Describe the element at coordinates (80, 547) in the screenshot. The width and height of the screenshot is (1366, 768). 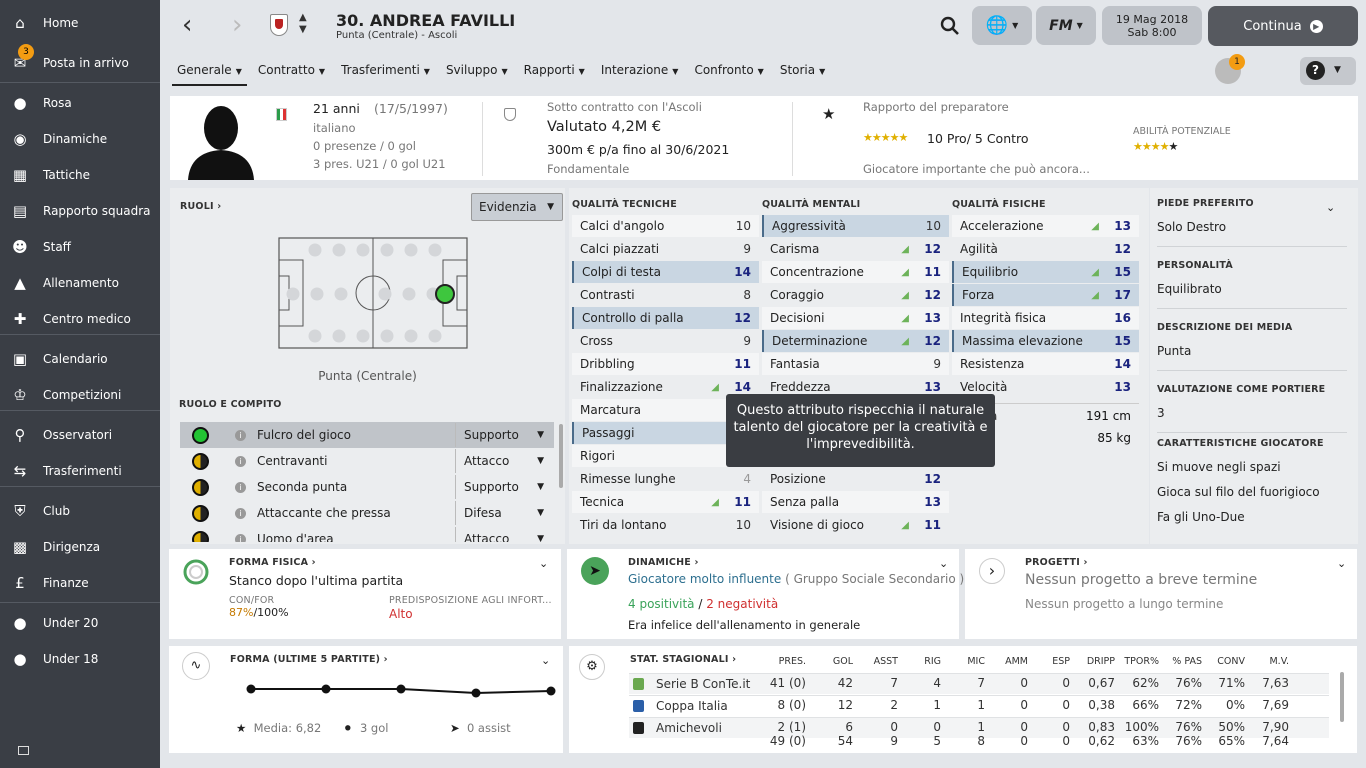
I see `sidebar-item-14: ▩ Dirigenza` at that location.